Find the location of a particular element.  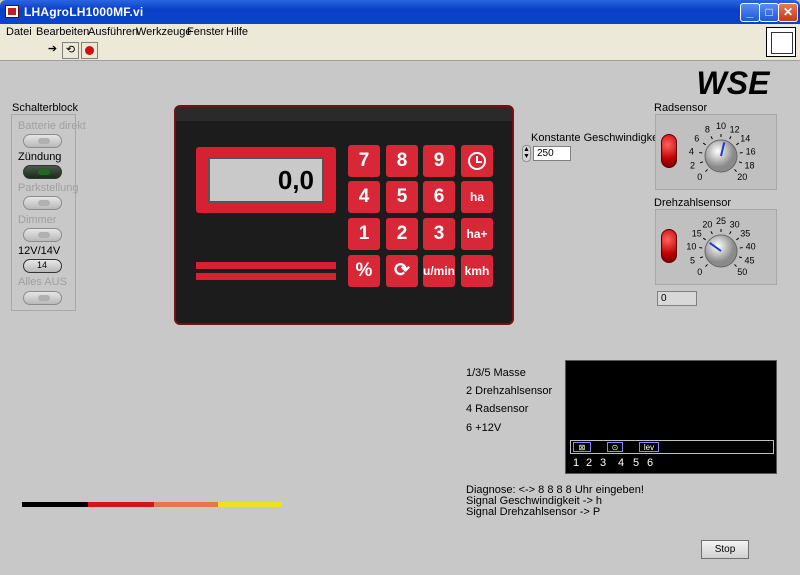

switch-zuendung is located at coordinates (42, 172).